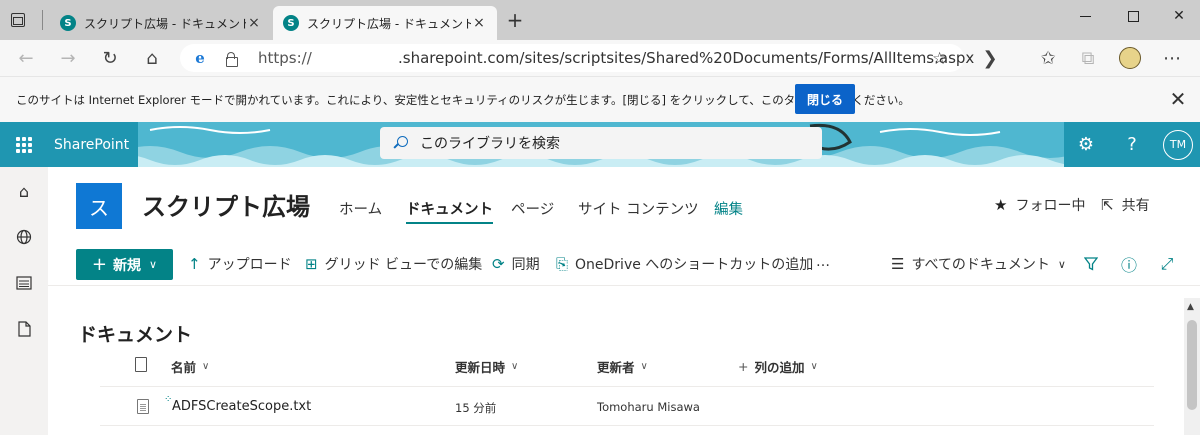 The width and height of the screenshot is (1200, 435). Describe the element at coordinates (743, 366) in the screenshot. I see `plus-icon: +` at that location.